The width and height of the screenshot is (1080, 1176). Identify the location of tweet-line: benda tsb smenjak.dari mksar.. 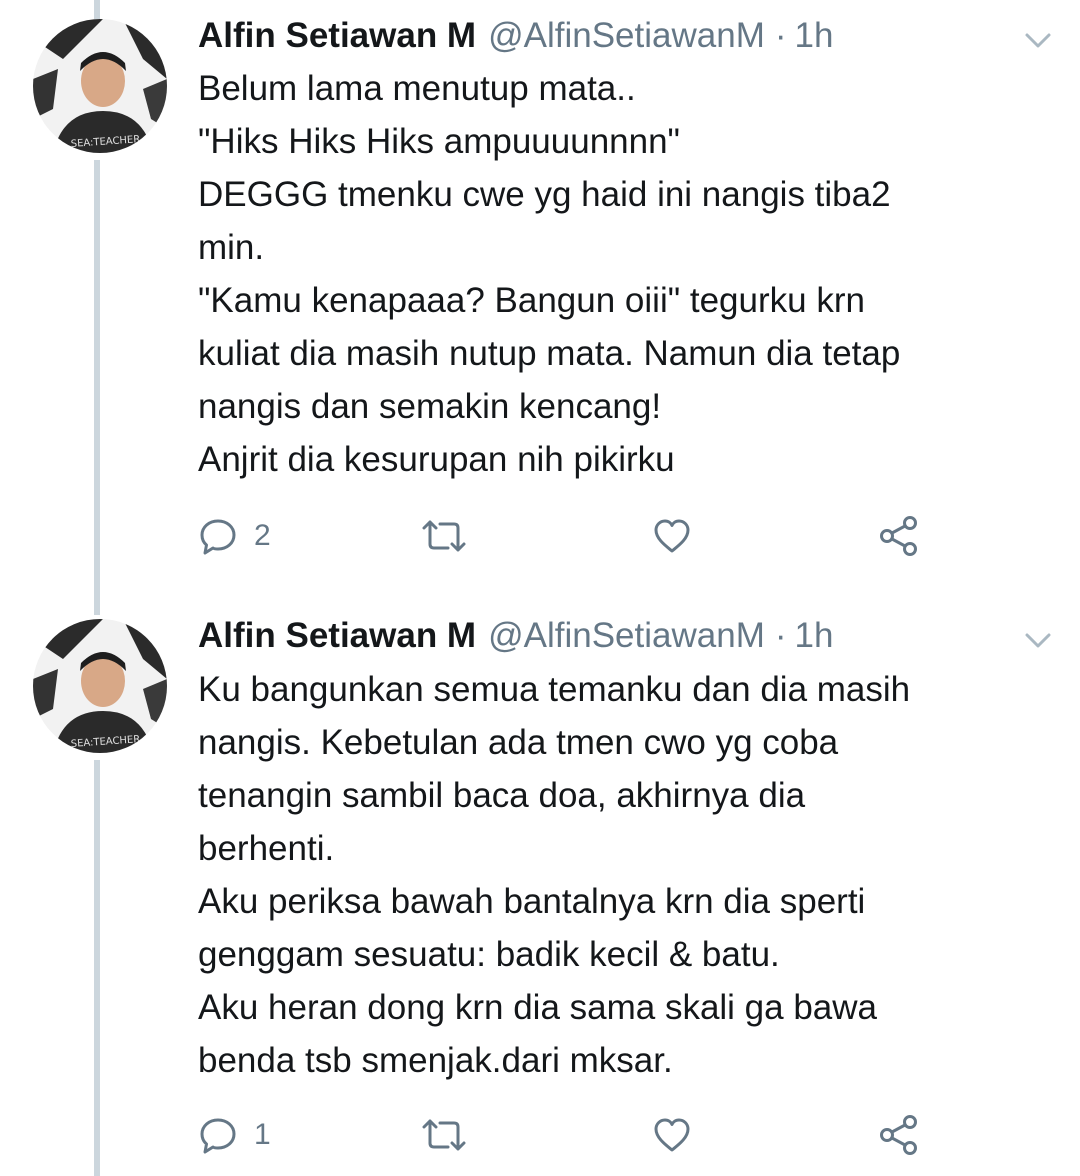
(435, 1060).